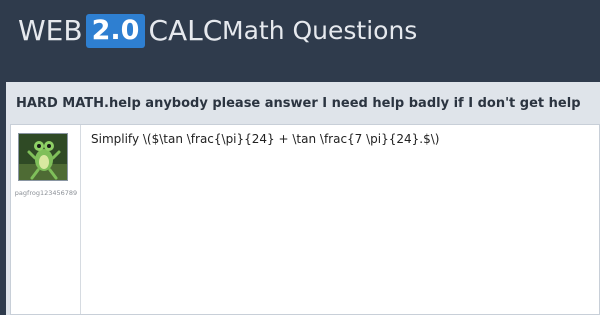 The width and height of the screenshot is (600, 315). I want to click on logo-version-badge: 2.0, so click(115, 31).